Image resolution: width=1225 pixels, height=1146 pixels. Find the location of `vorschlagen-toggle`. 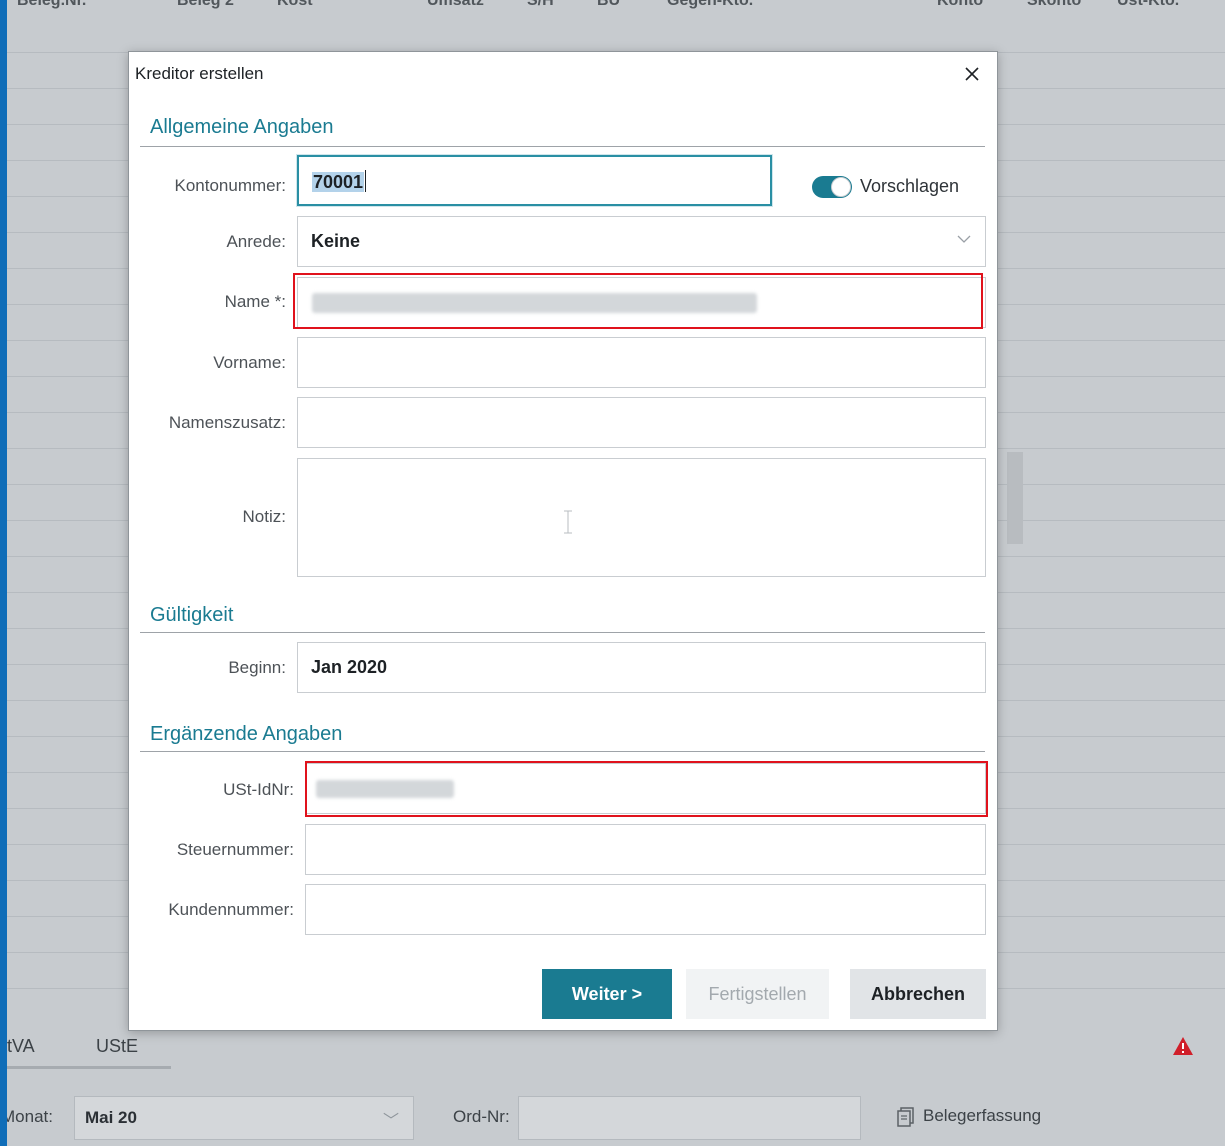

vorschlagen-toggle is located at coordinates (832, 187).